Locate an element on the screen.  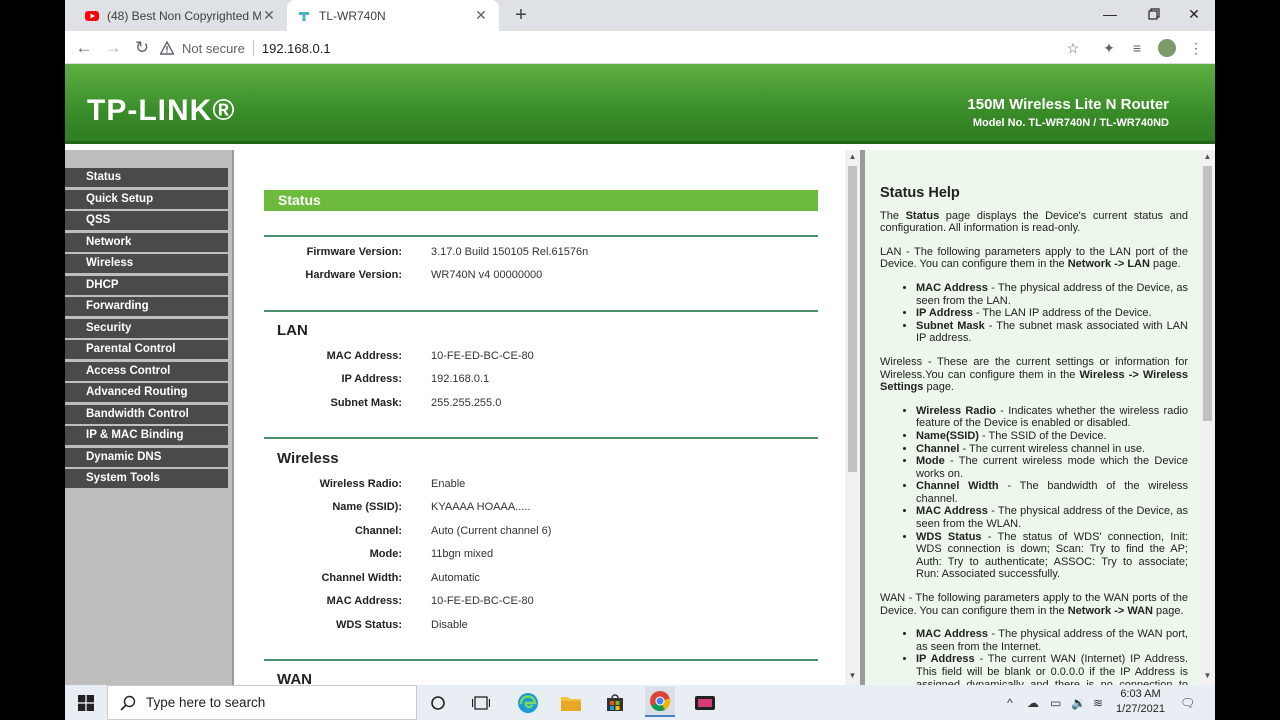
row-label: IP Address: is located at coordinates (371, 379).